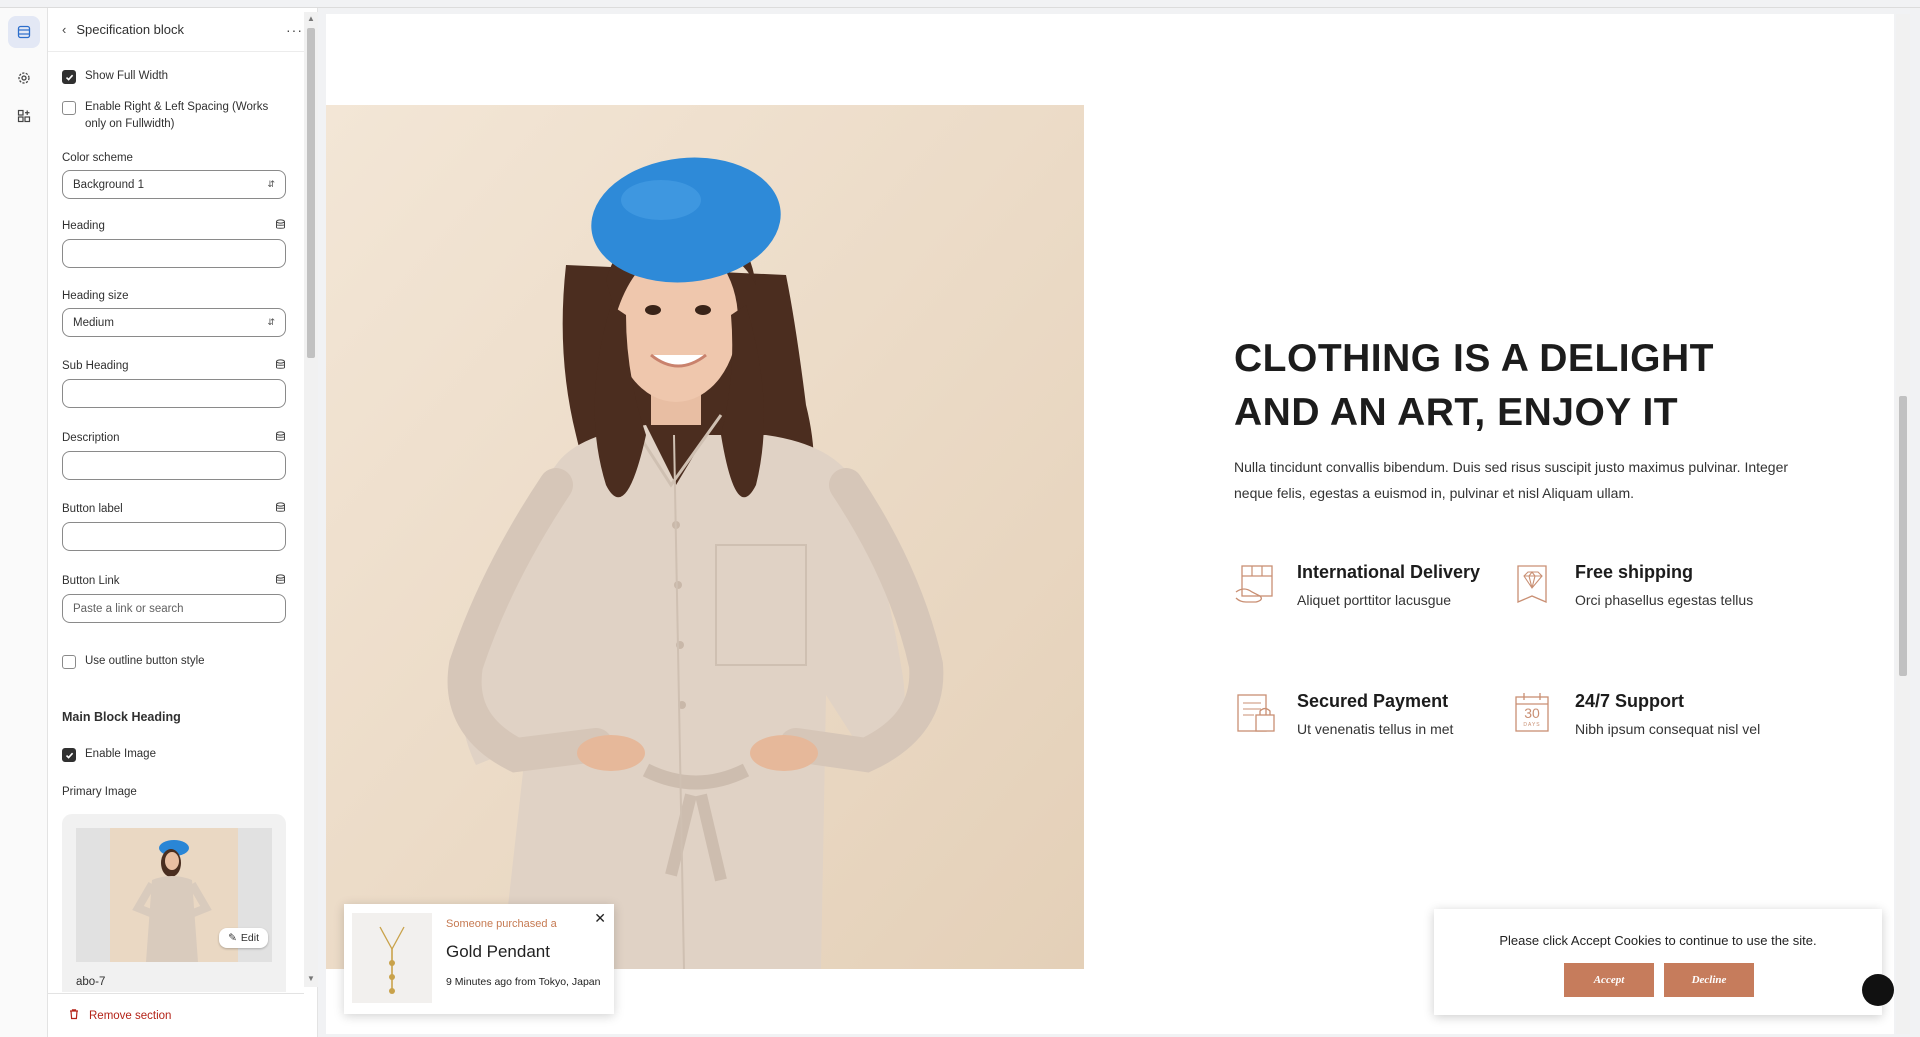 The image size is (1920, 1037). What do you see at coordinates (174, 76) in the screenshot?
I see `show-full-width-checkbox: Show Full Width` at bounding box center [174, 76].